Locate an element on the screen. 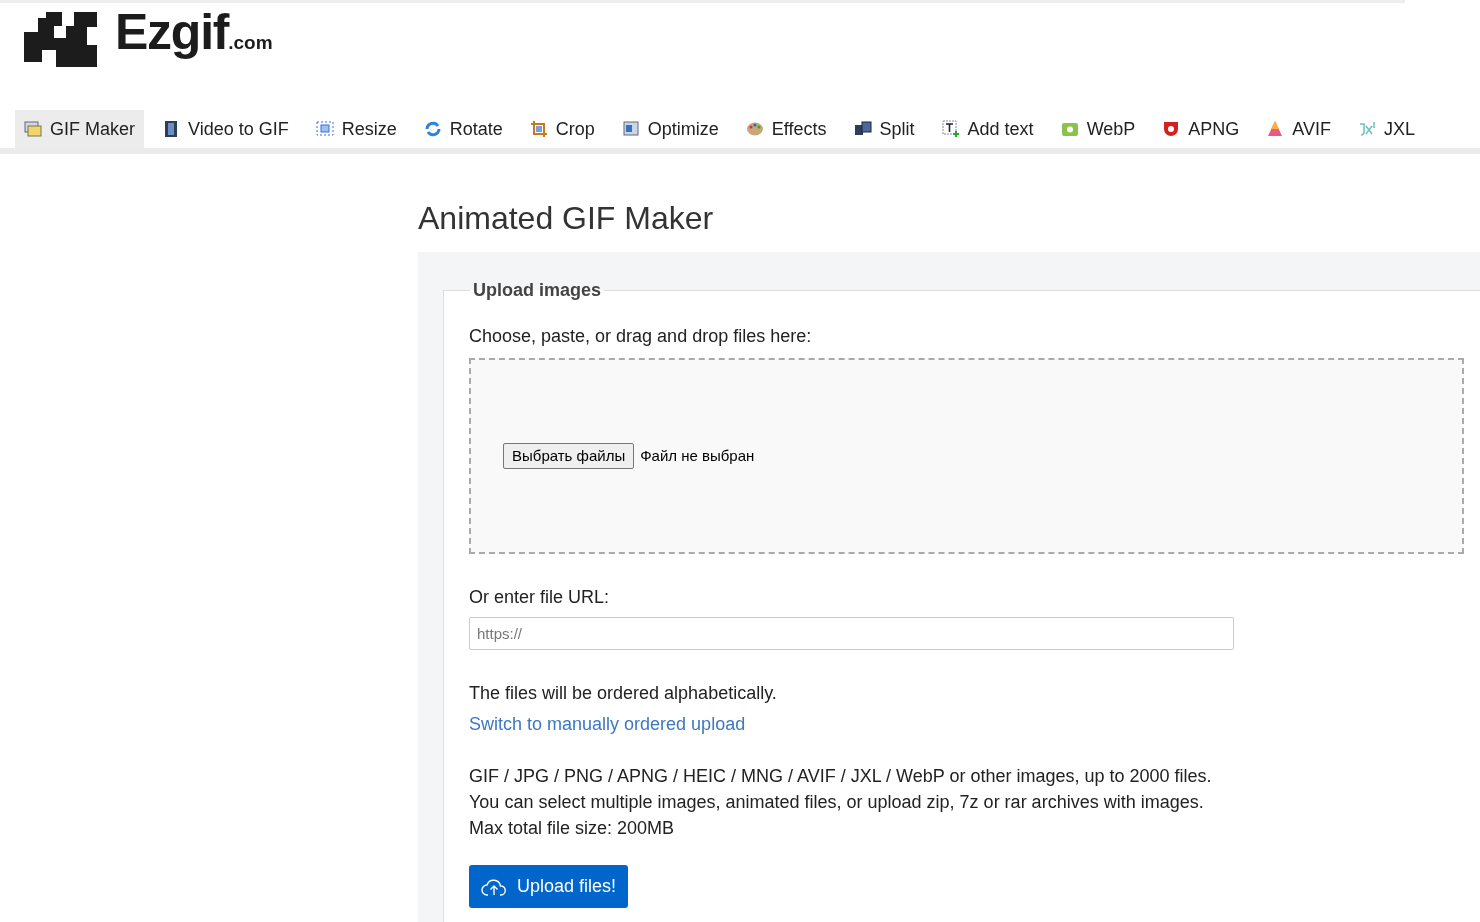 Image resolution: width=1480 pixels, height=922 pixels. drop-zone: Выбрать файлы Файл не выбран is located at coordinates (966, 456).